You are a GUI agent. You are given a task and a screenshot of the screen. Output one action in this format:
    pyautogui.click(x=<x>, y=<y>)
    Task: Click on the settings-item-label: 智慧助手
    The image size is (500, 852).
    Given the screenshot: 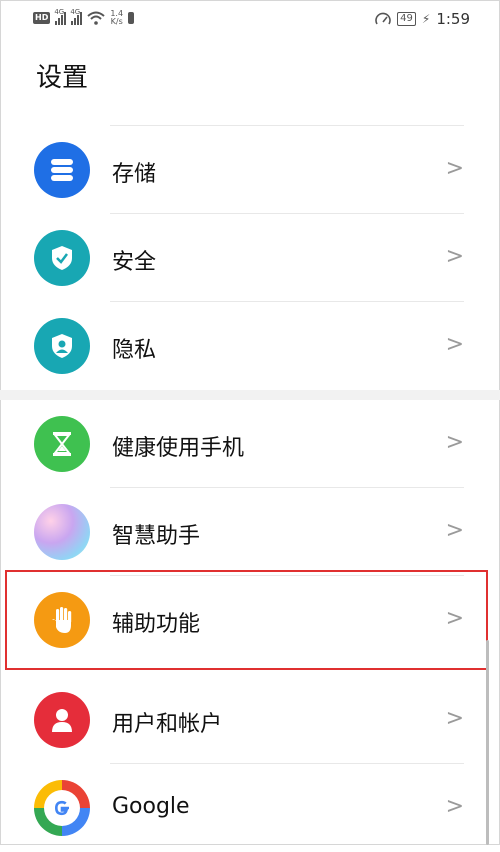 What is the action you would take?
    pyautogui.click(x=156, y=536)
    